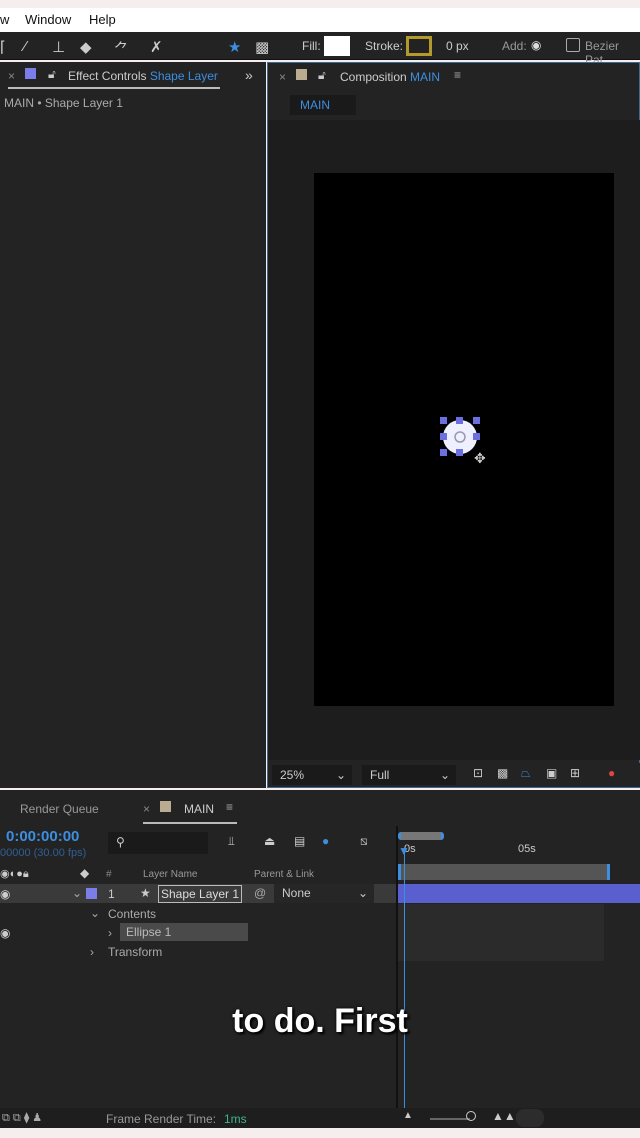  Describe the element at coordinates (269, 841) in the screenshot. I see `draft-3d-icon: ⏏` at that location.